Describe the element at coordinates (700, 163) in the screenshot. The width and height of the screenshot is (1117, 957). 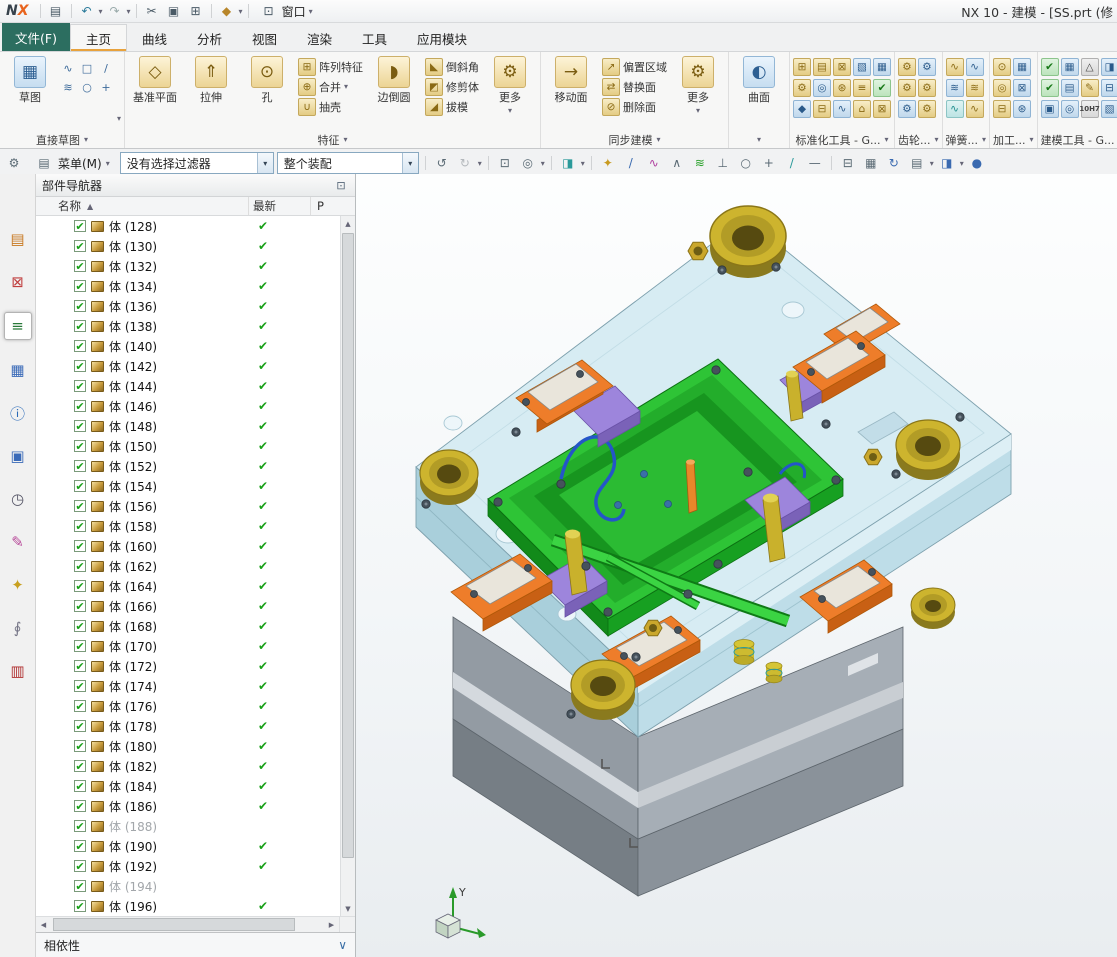
I see `snap-spline-icon: ≋` at that location.